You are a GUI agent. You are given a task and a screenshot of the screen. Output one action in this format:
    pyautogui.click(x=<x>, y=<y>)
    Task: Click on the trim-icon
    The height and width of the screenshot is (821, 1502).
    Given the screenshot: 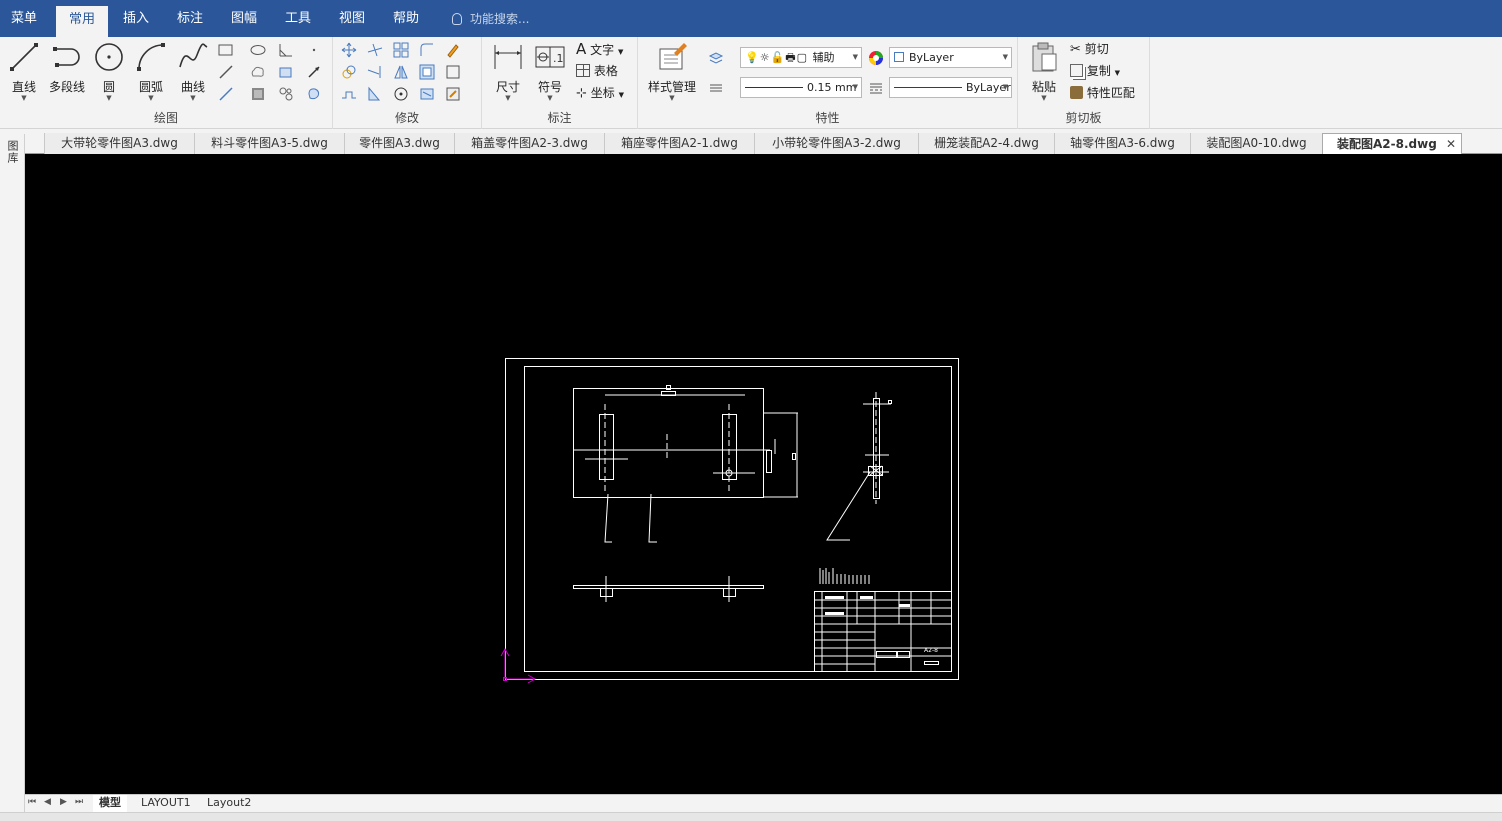 What is the action you would take?
    pyautogui.click(x=375, y=50)
    